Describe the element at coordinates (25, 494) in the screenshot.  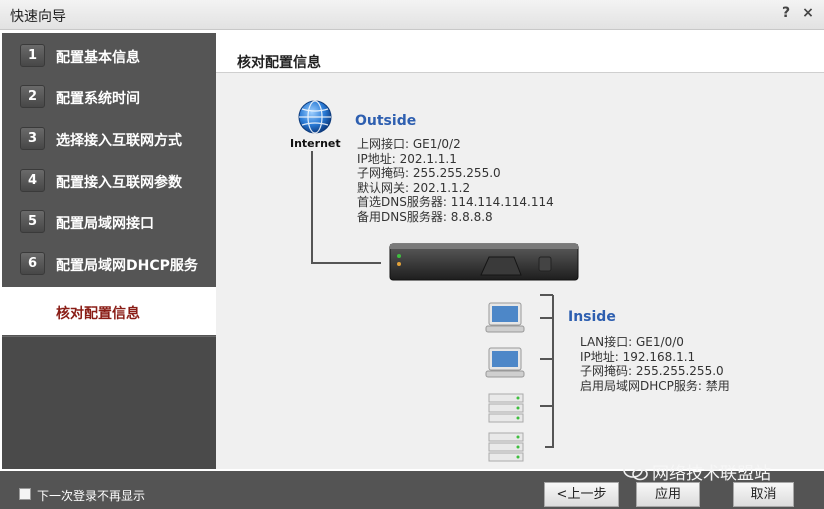
I see `dont-show-checkbox` at that location.